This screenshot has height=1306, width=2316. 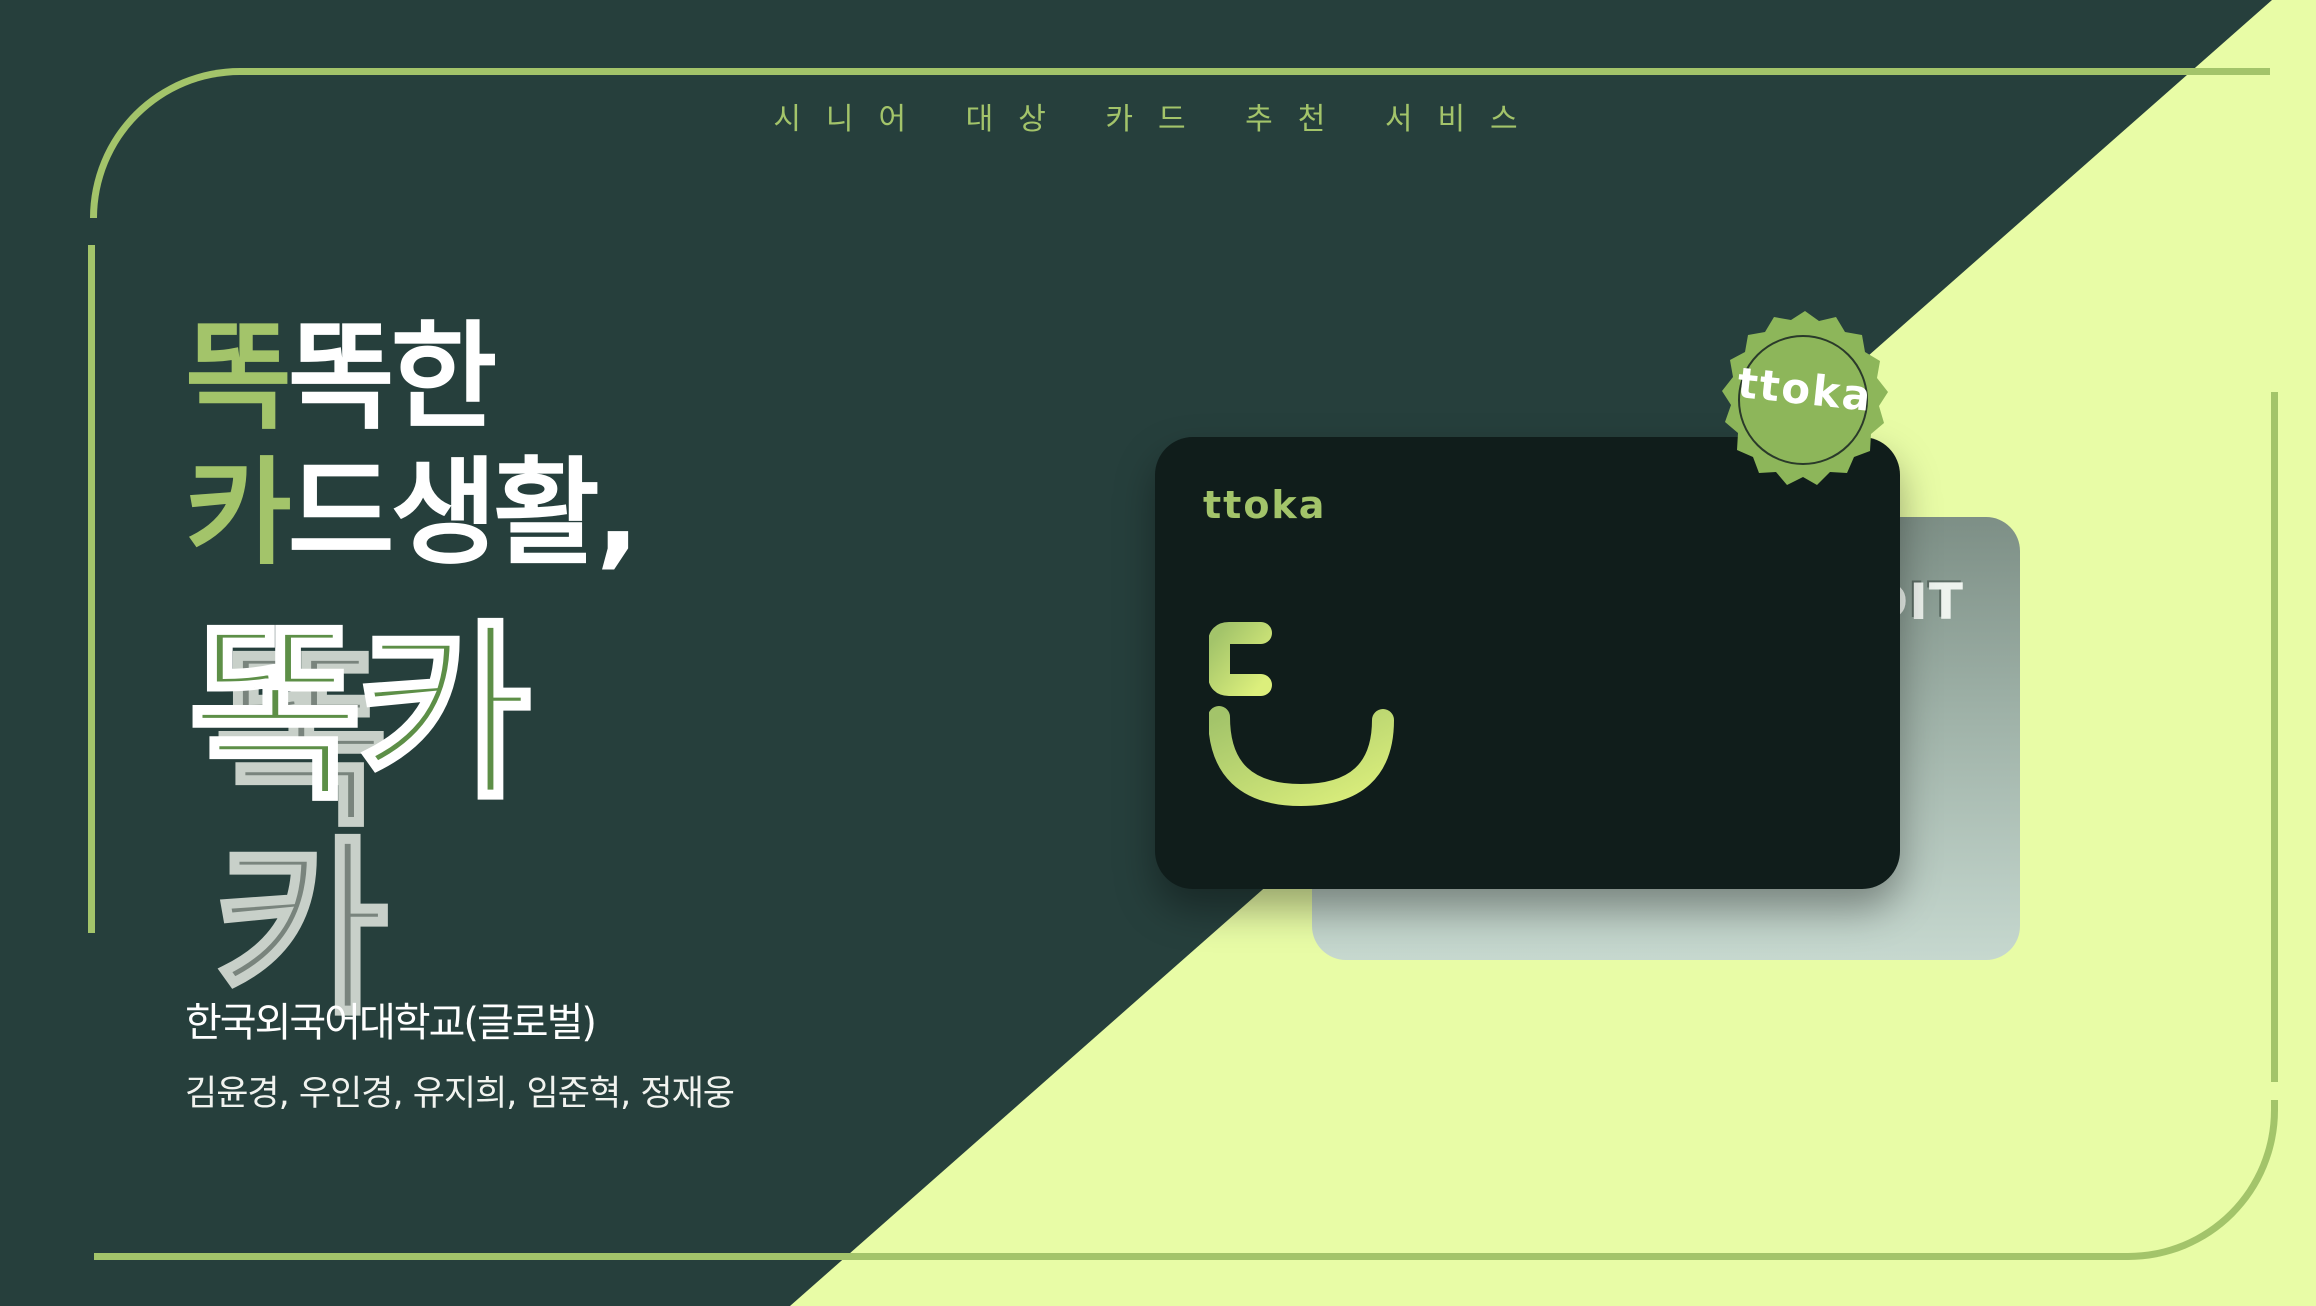 What do you see at coordinates (1805, 405) in the screenshot?
I see `ttoka-seal-badge: ttoka` at bounding box center [1805, 405].